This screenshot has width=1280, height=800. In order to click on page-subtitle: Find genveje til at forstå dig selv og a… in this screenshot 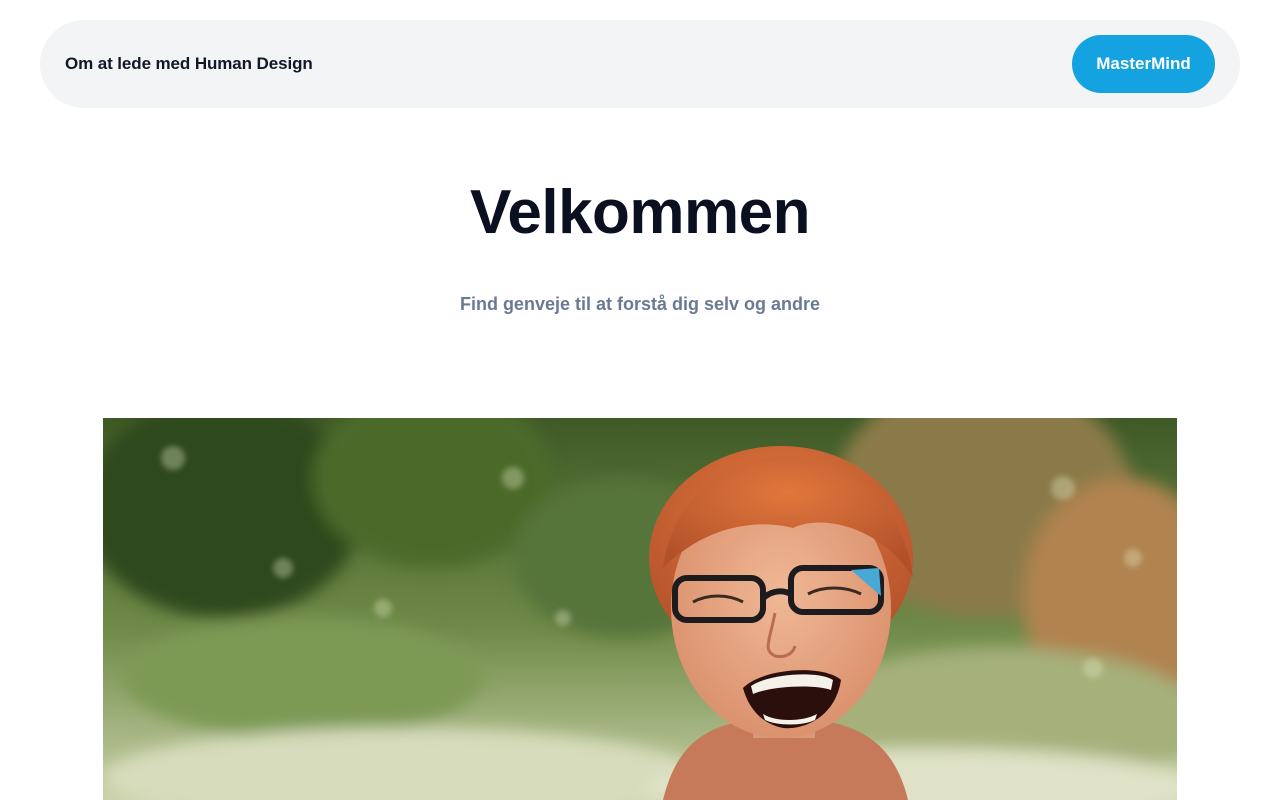, I will do `click(640, 304)`.